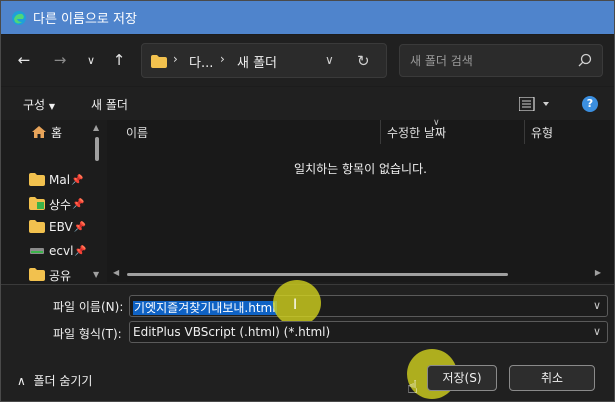  What do you see at coordinates (535, 105) in the screenshot?
I see `view-options-icon` at bounding box center [535, 105].